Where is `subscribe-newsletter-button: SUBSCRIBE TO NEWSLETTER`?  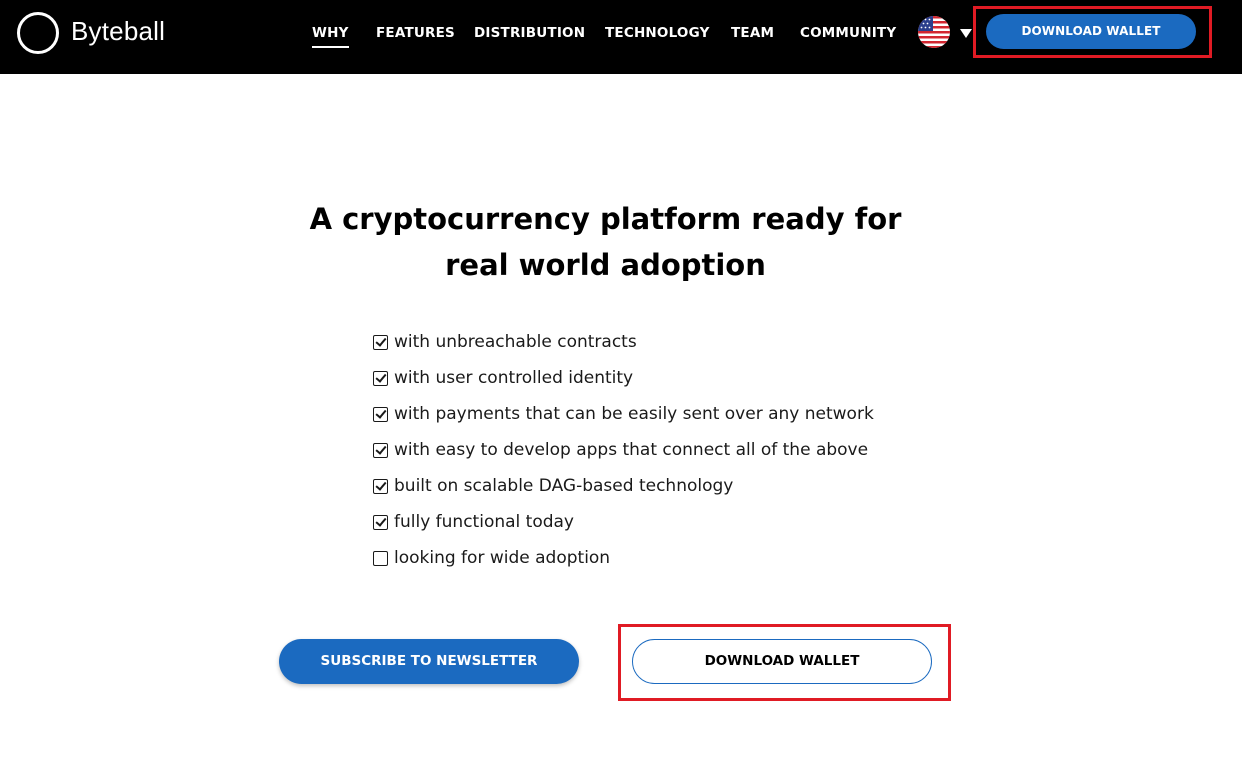
subscribe-newsletter-button: SUBSCRIBE TO NEWSLETTER is located at coordinates (429, 661).